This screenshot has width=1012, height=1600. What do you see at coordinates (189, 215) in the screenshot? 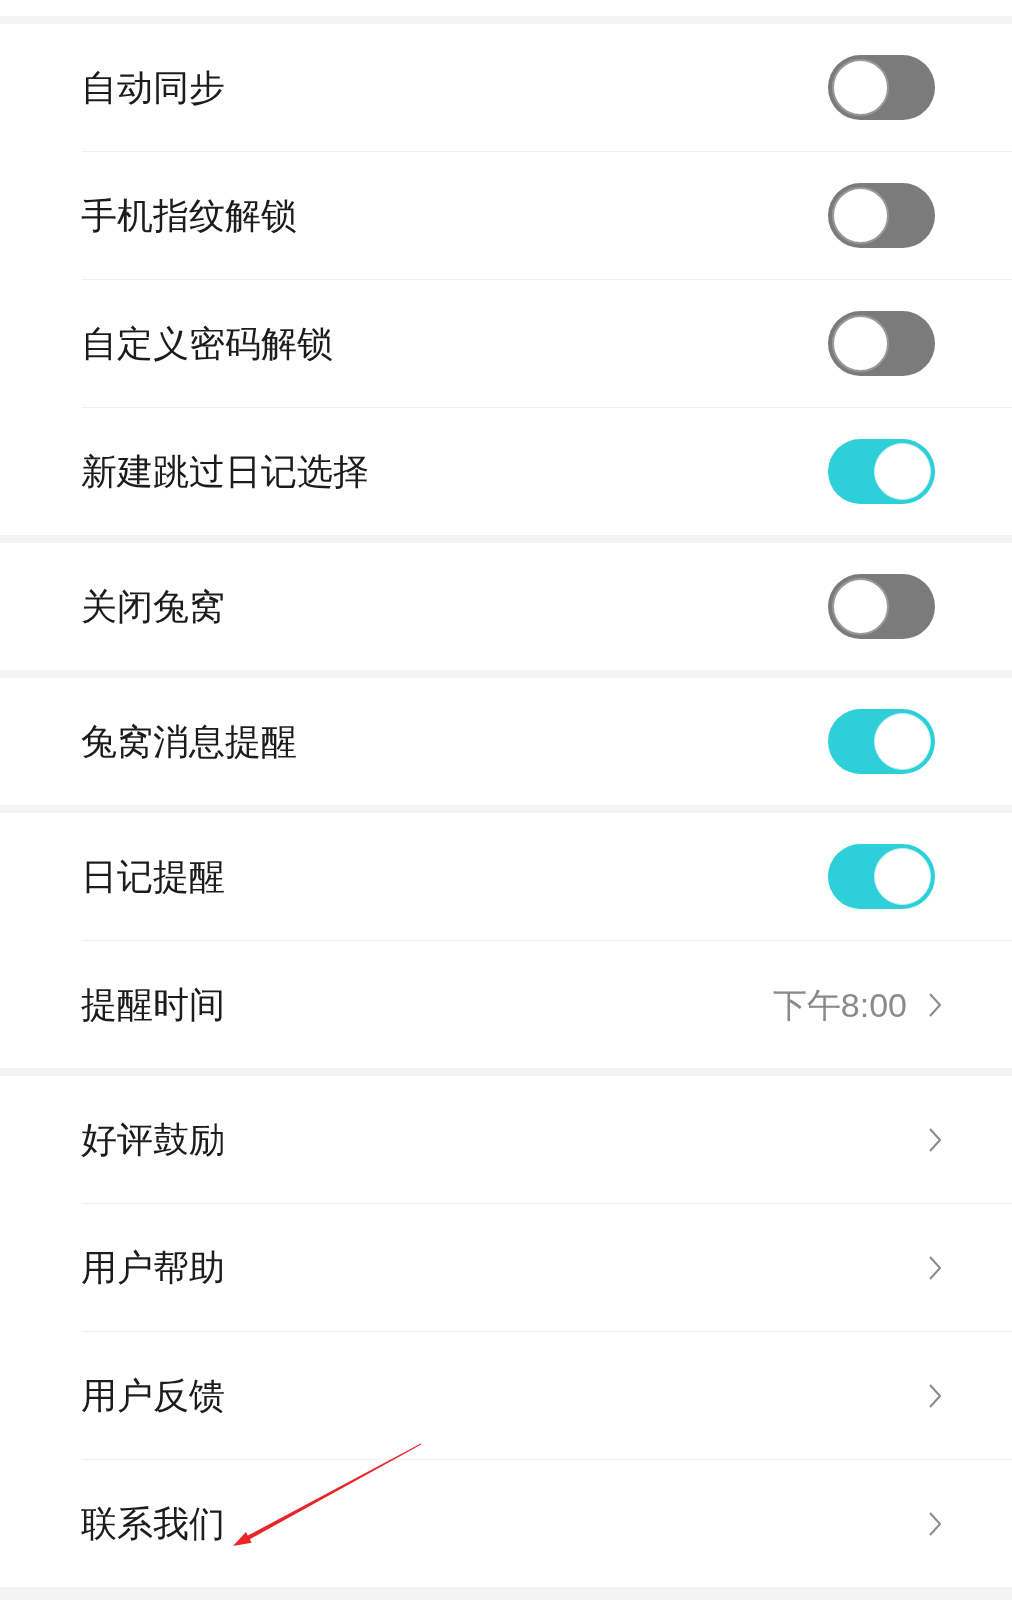
I see `setting-label: 手机指纹解锁` at bounding box center [189, 215].